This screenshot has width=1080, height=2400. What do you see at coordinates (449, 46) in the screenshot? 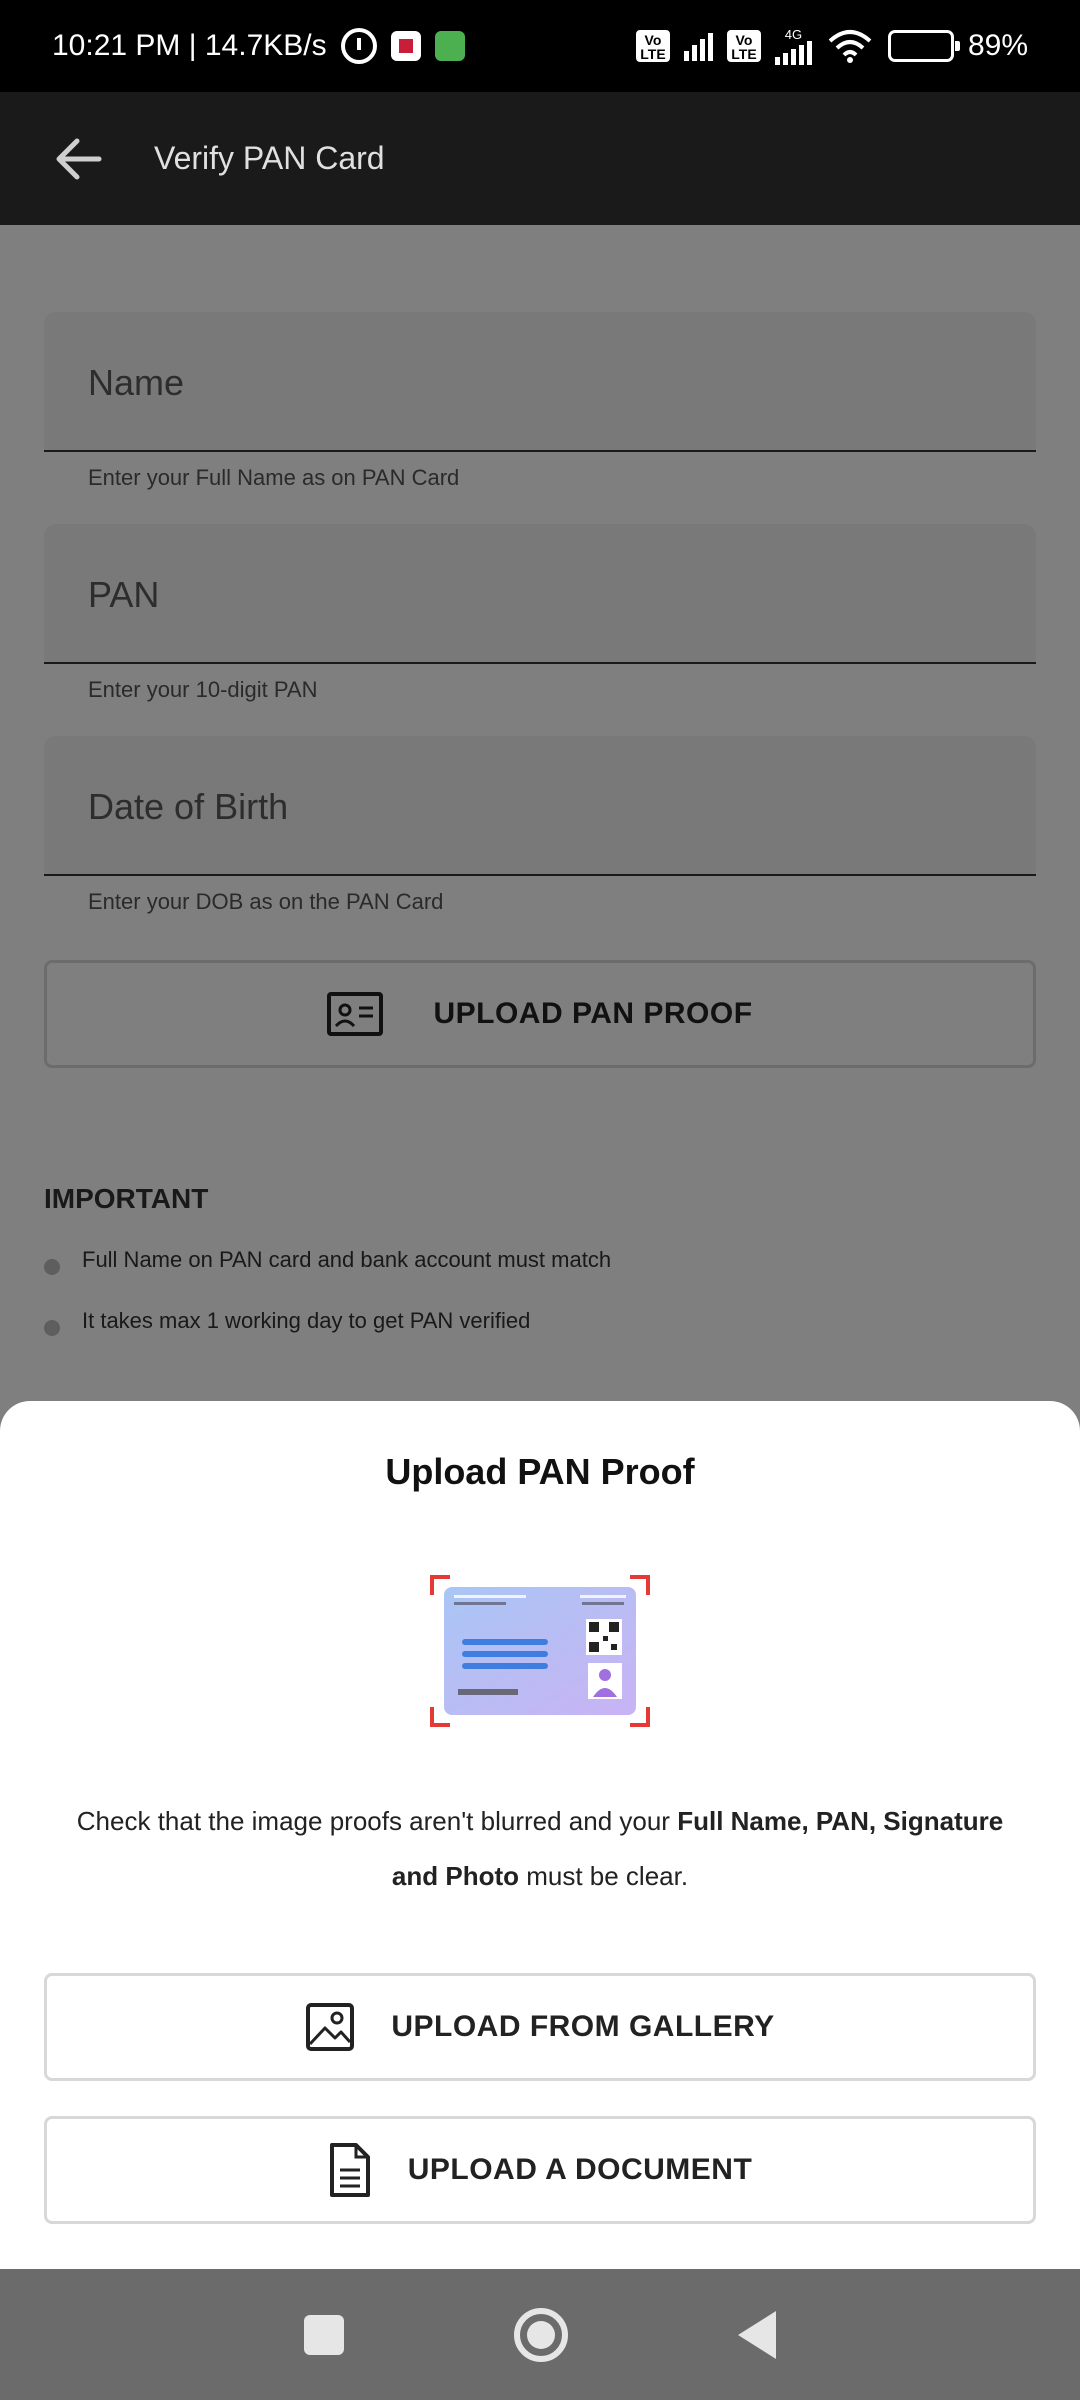
I see `android-icon` at bounding box center [449, 46].